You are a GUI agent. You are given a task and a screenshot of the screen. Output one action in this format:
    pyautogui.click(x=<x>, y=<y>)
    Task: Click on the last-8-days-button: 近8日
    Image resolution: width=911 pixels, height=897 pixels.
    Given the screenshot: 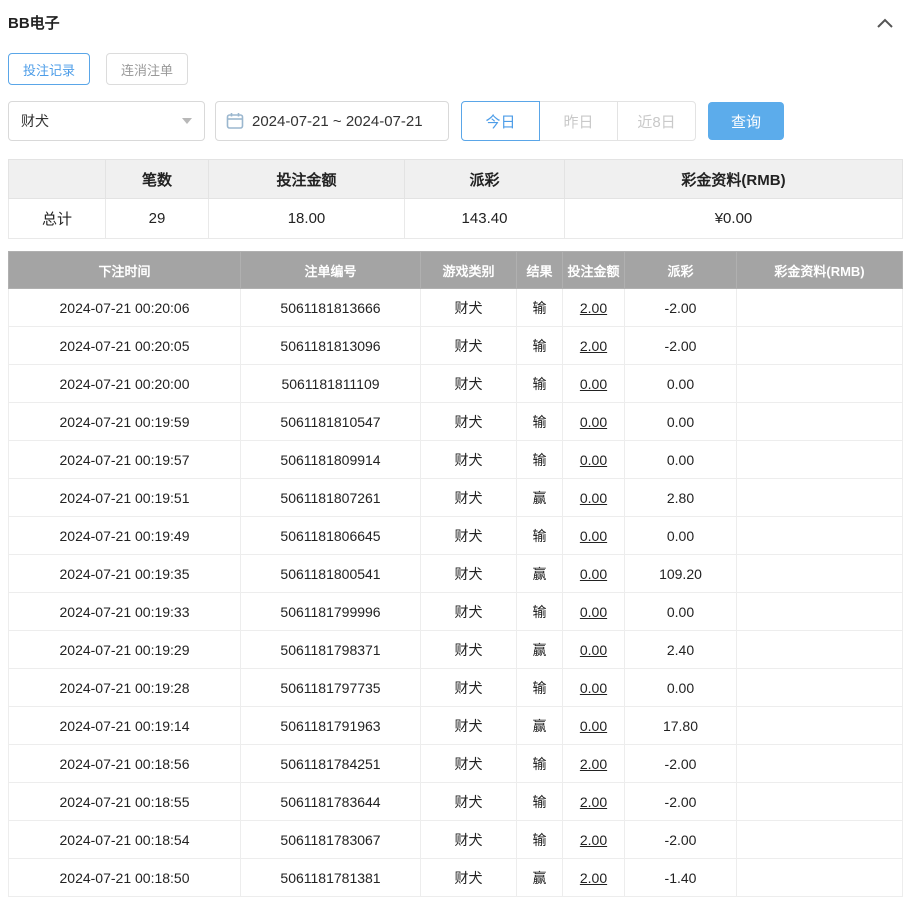 What is the action you would take?
    pyautogui.click(x=656, y=121)
    